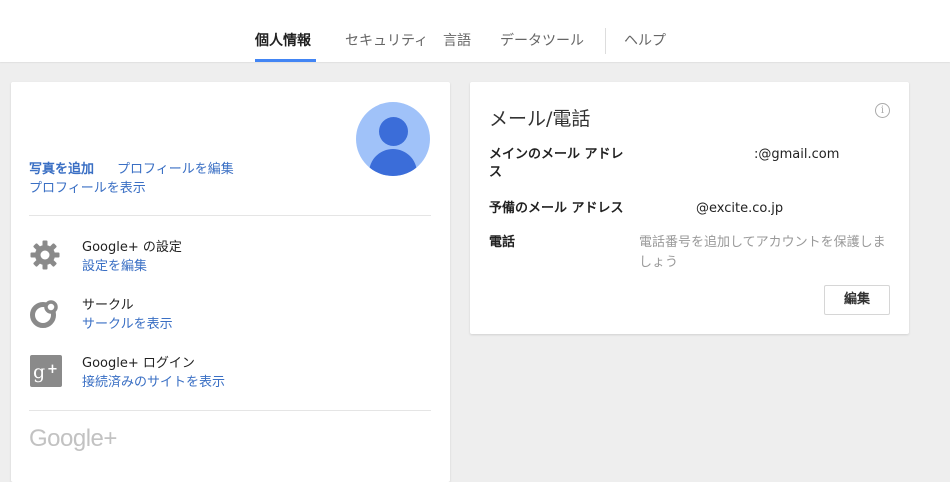 The height and width of the screenshot is (482, 950). I want to click on tab-personal-info: 個人情報, so click(283, 41).